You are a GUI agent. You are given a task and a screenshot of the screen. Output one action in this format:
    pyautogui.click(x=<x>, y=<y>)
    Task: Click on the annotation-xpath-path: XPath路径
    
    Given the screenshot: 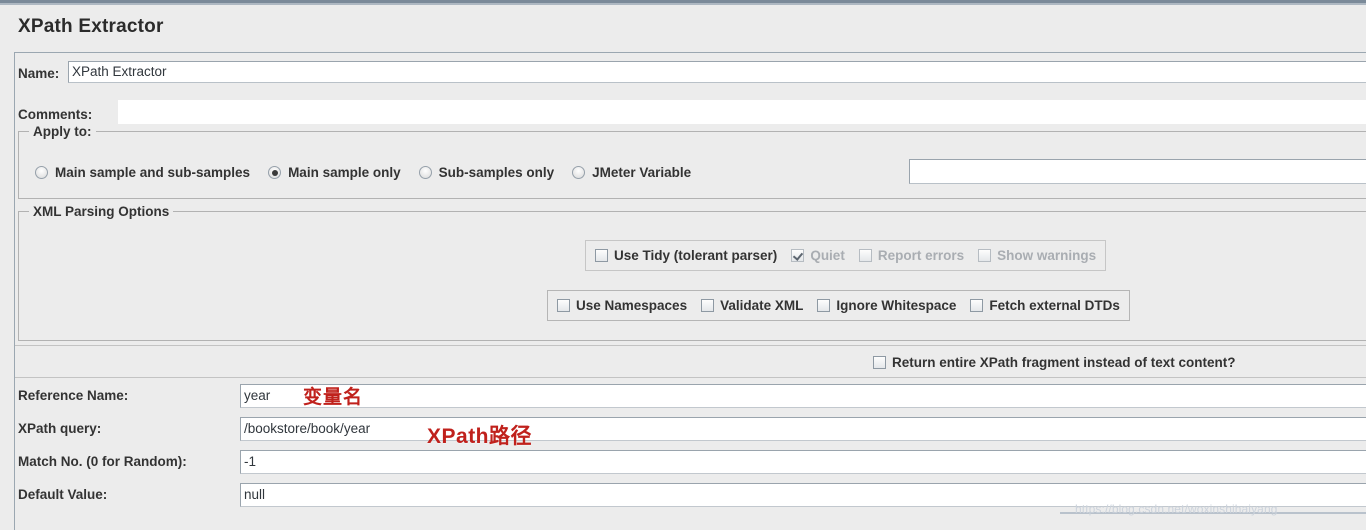 What is the action you would take?
    pyautogui.click(x=480, y=436)
    